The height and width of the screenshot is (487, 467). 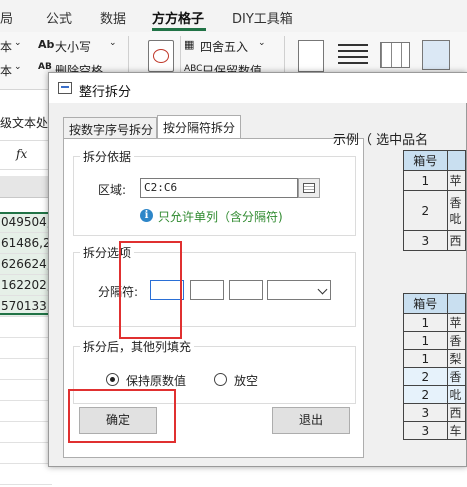 I want to click on example-table-before: 箱号 1 苹 2 香 吡 3 西, so click(x=435, y=200).